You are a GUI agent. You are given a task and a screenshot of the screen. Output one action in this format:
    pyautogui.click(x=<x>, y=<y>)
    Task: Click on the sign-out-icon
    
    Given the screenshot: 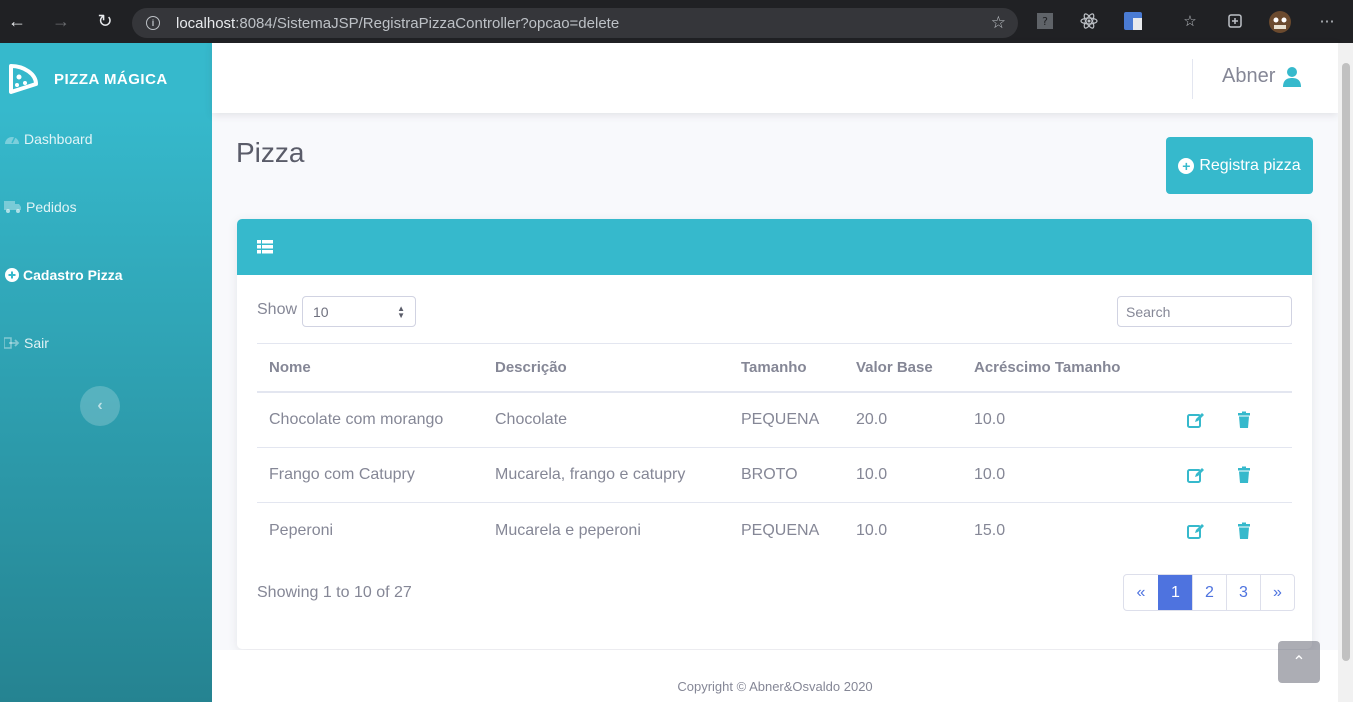 What is the action you would take?
    pyautogui.click(x=12, y=343)
    